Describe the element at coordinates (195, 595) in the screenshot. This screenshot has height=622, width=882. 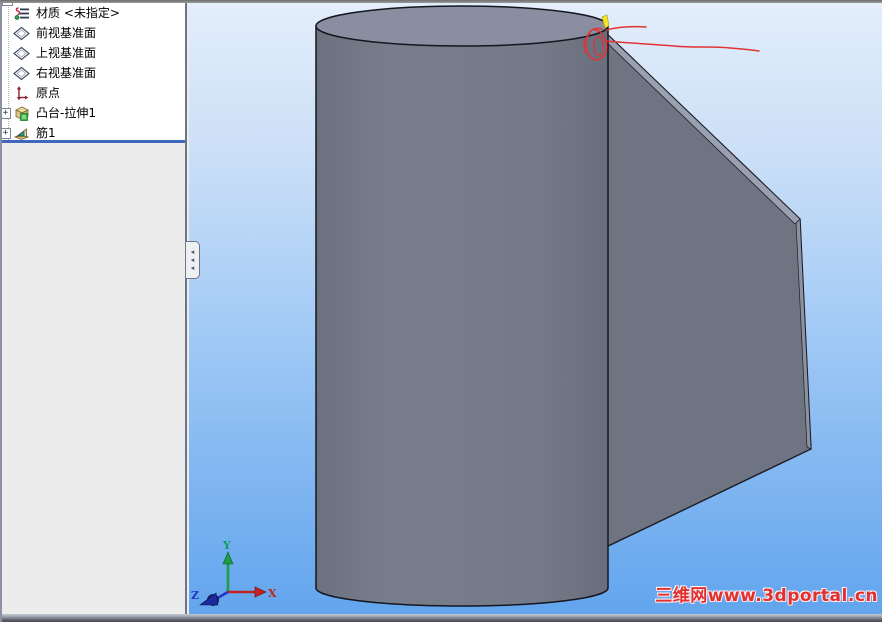
I see `triad-z-label: Z` at that location.